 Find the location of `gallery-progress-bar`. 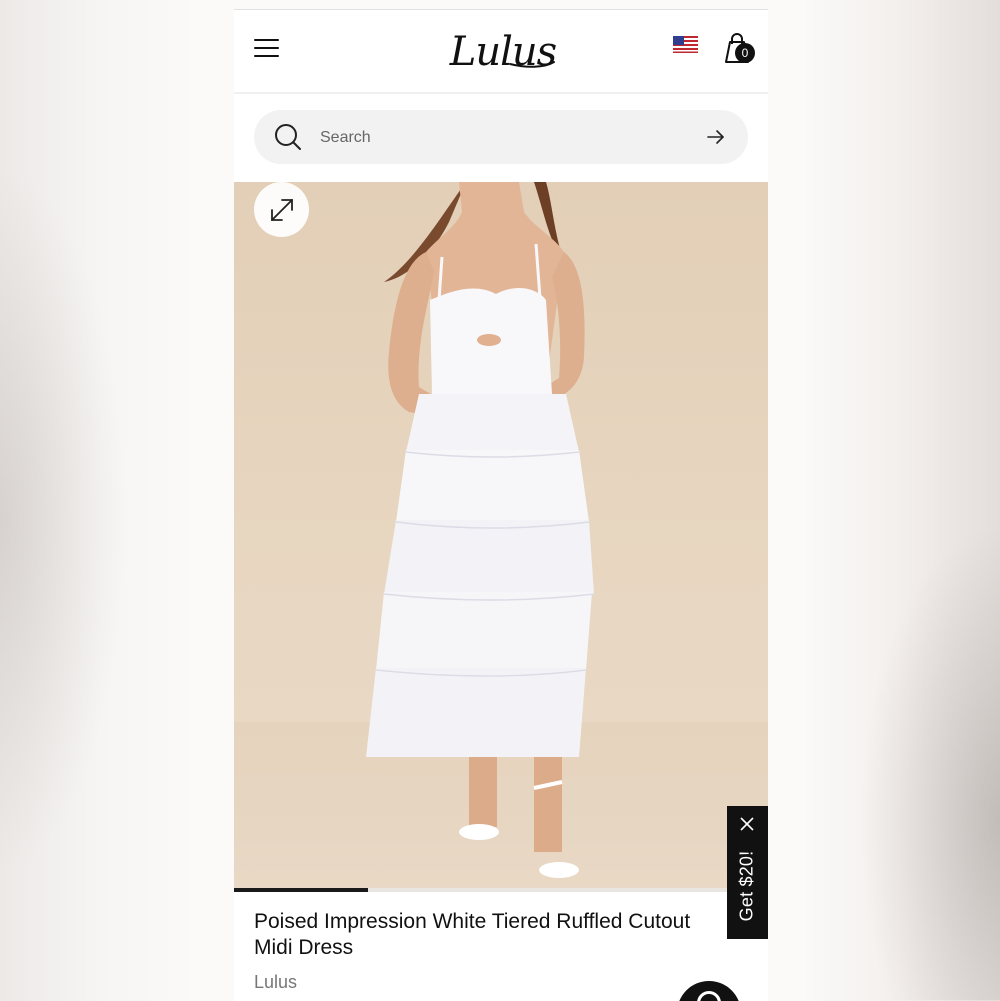

gallery-progress-bar is located at coordinates (501, 890).